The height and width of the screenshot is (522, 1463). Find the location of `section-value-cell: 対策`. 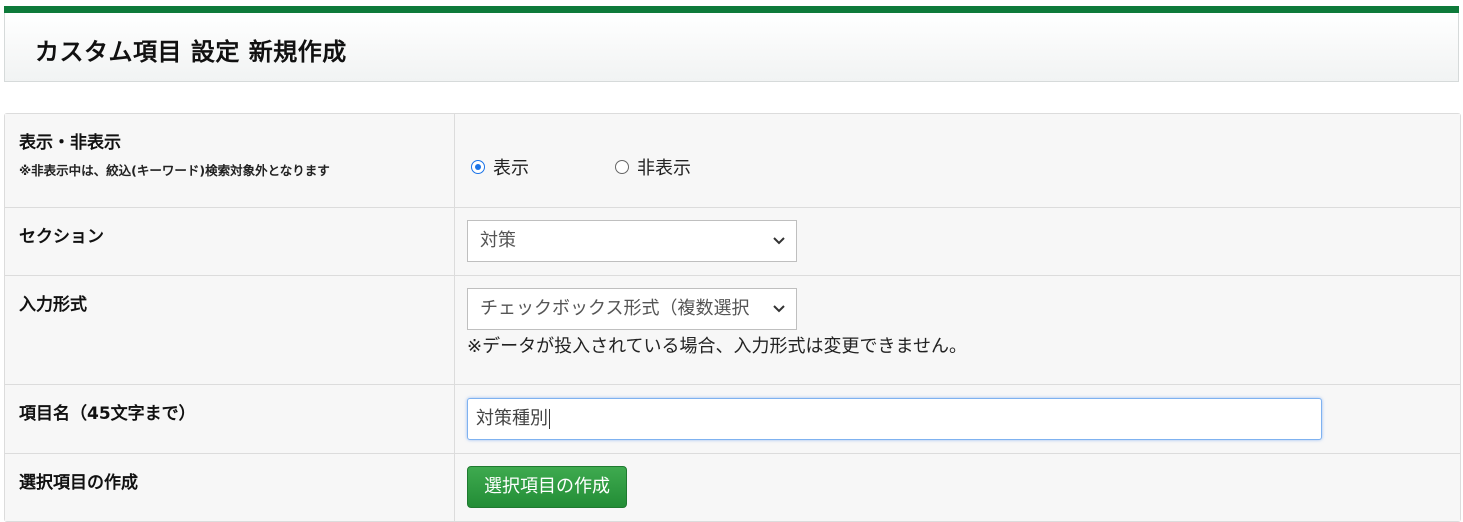

section-value-cell: 対策 is located at coordinates (957, 241).